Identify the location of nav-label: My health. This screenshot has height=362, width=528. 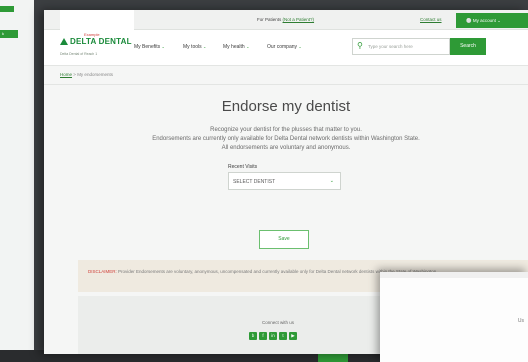
(234, 47).